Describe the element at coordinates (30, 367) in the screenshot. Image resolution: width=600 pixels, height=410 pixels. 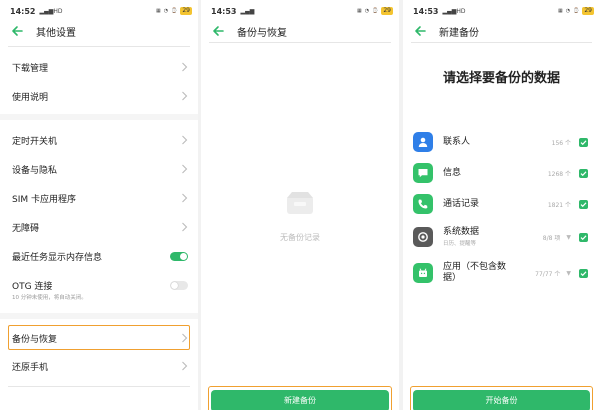
I see `item-label: 还原手机` at that location.